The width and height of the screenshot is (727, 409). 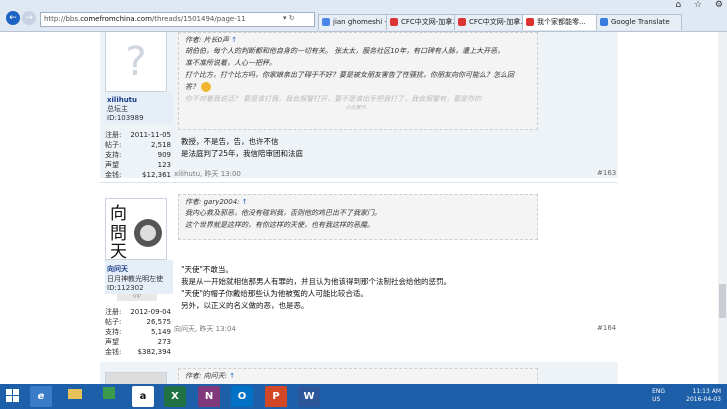 What do you see at coordinates (207, 269) in the screenshot?
I see `message-line: "天使"不敢当。` at bounding box center [207, 269].